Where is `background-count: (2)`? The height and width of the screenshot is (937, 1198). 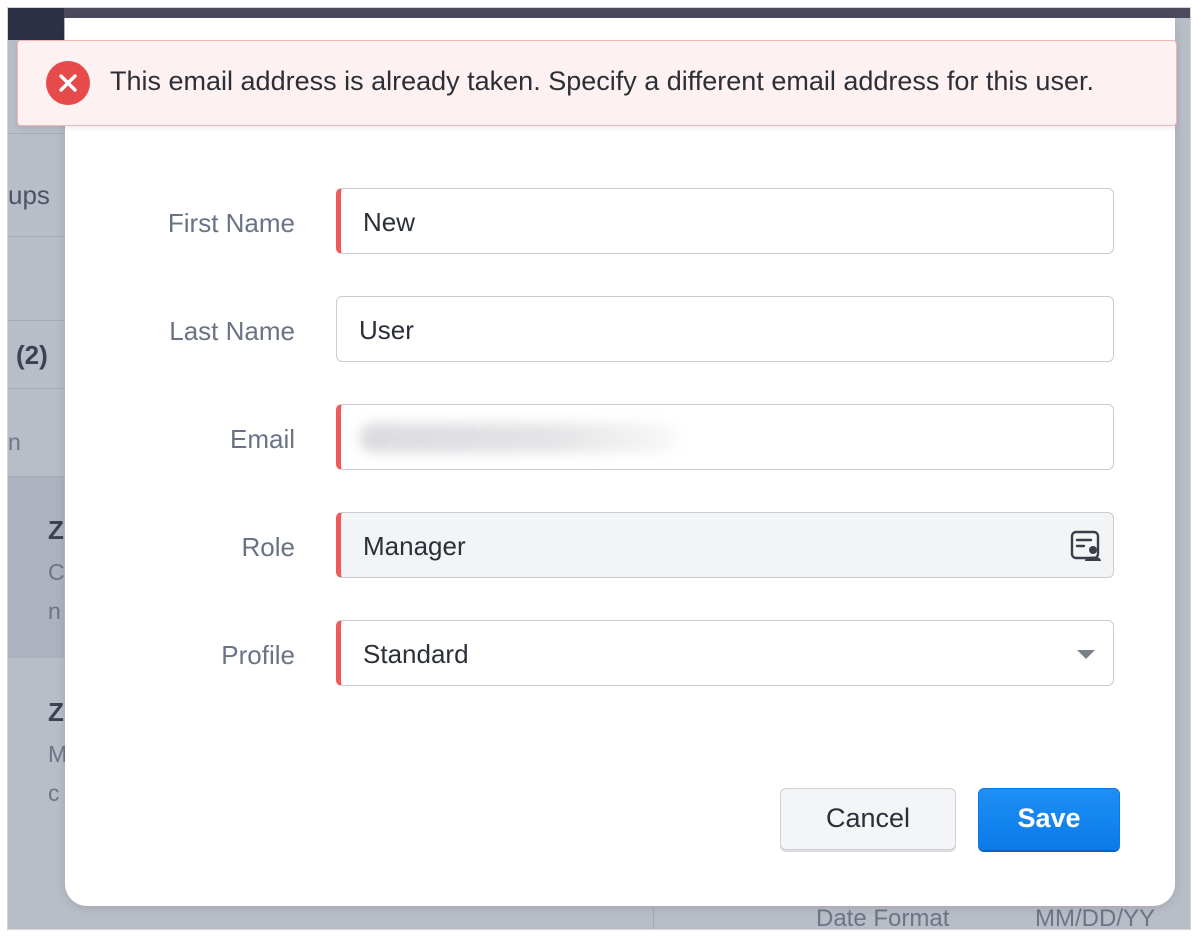
background-count: (2) is located at coordinates (32, 355).